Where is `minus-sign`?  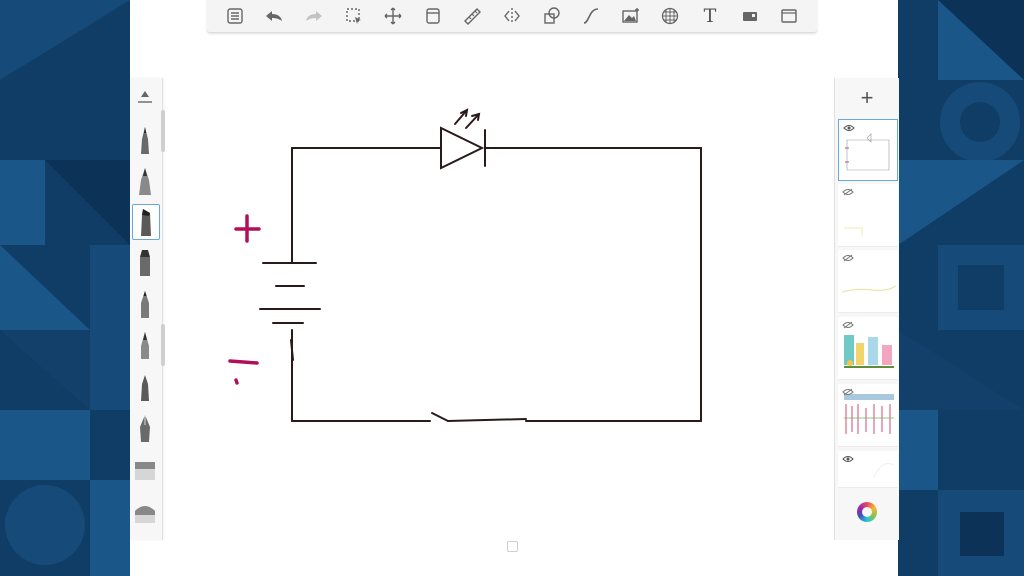 minus-sign is located at coordinates (243, 362).